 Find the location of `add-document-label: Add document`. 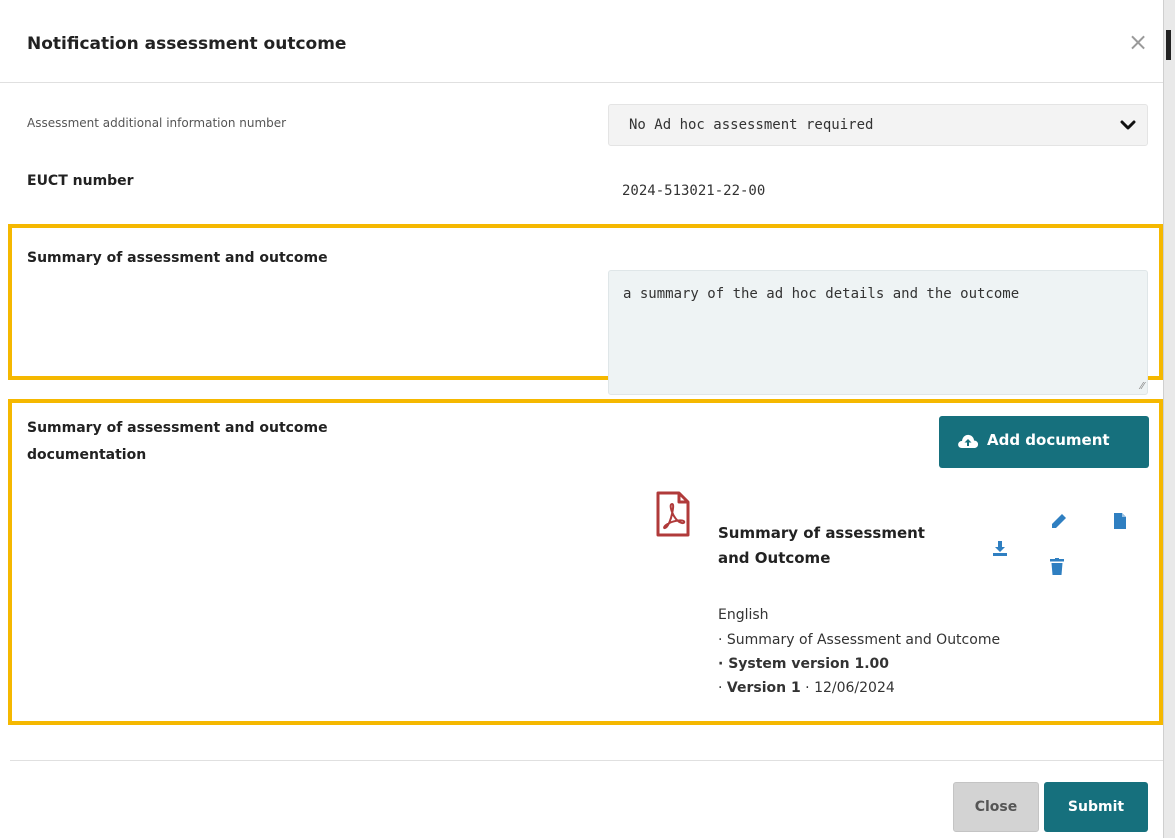

add-document-label: Add document is located at coordinates (1048, 440).